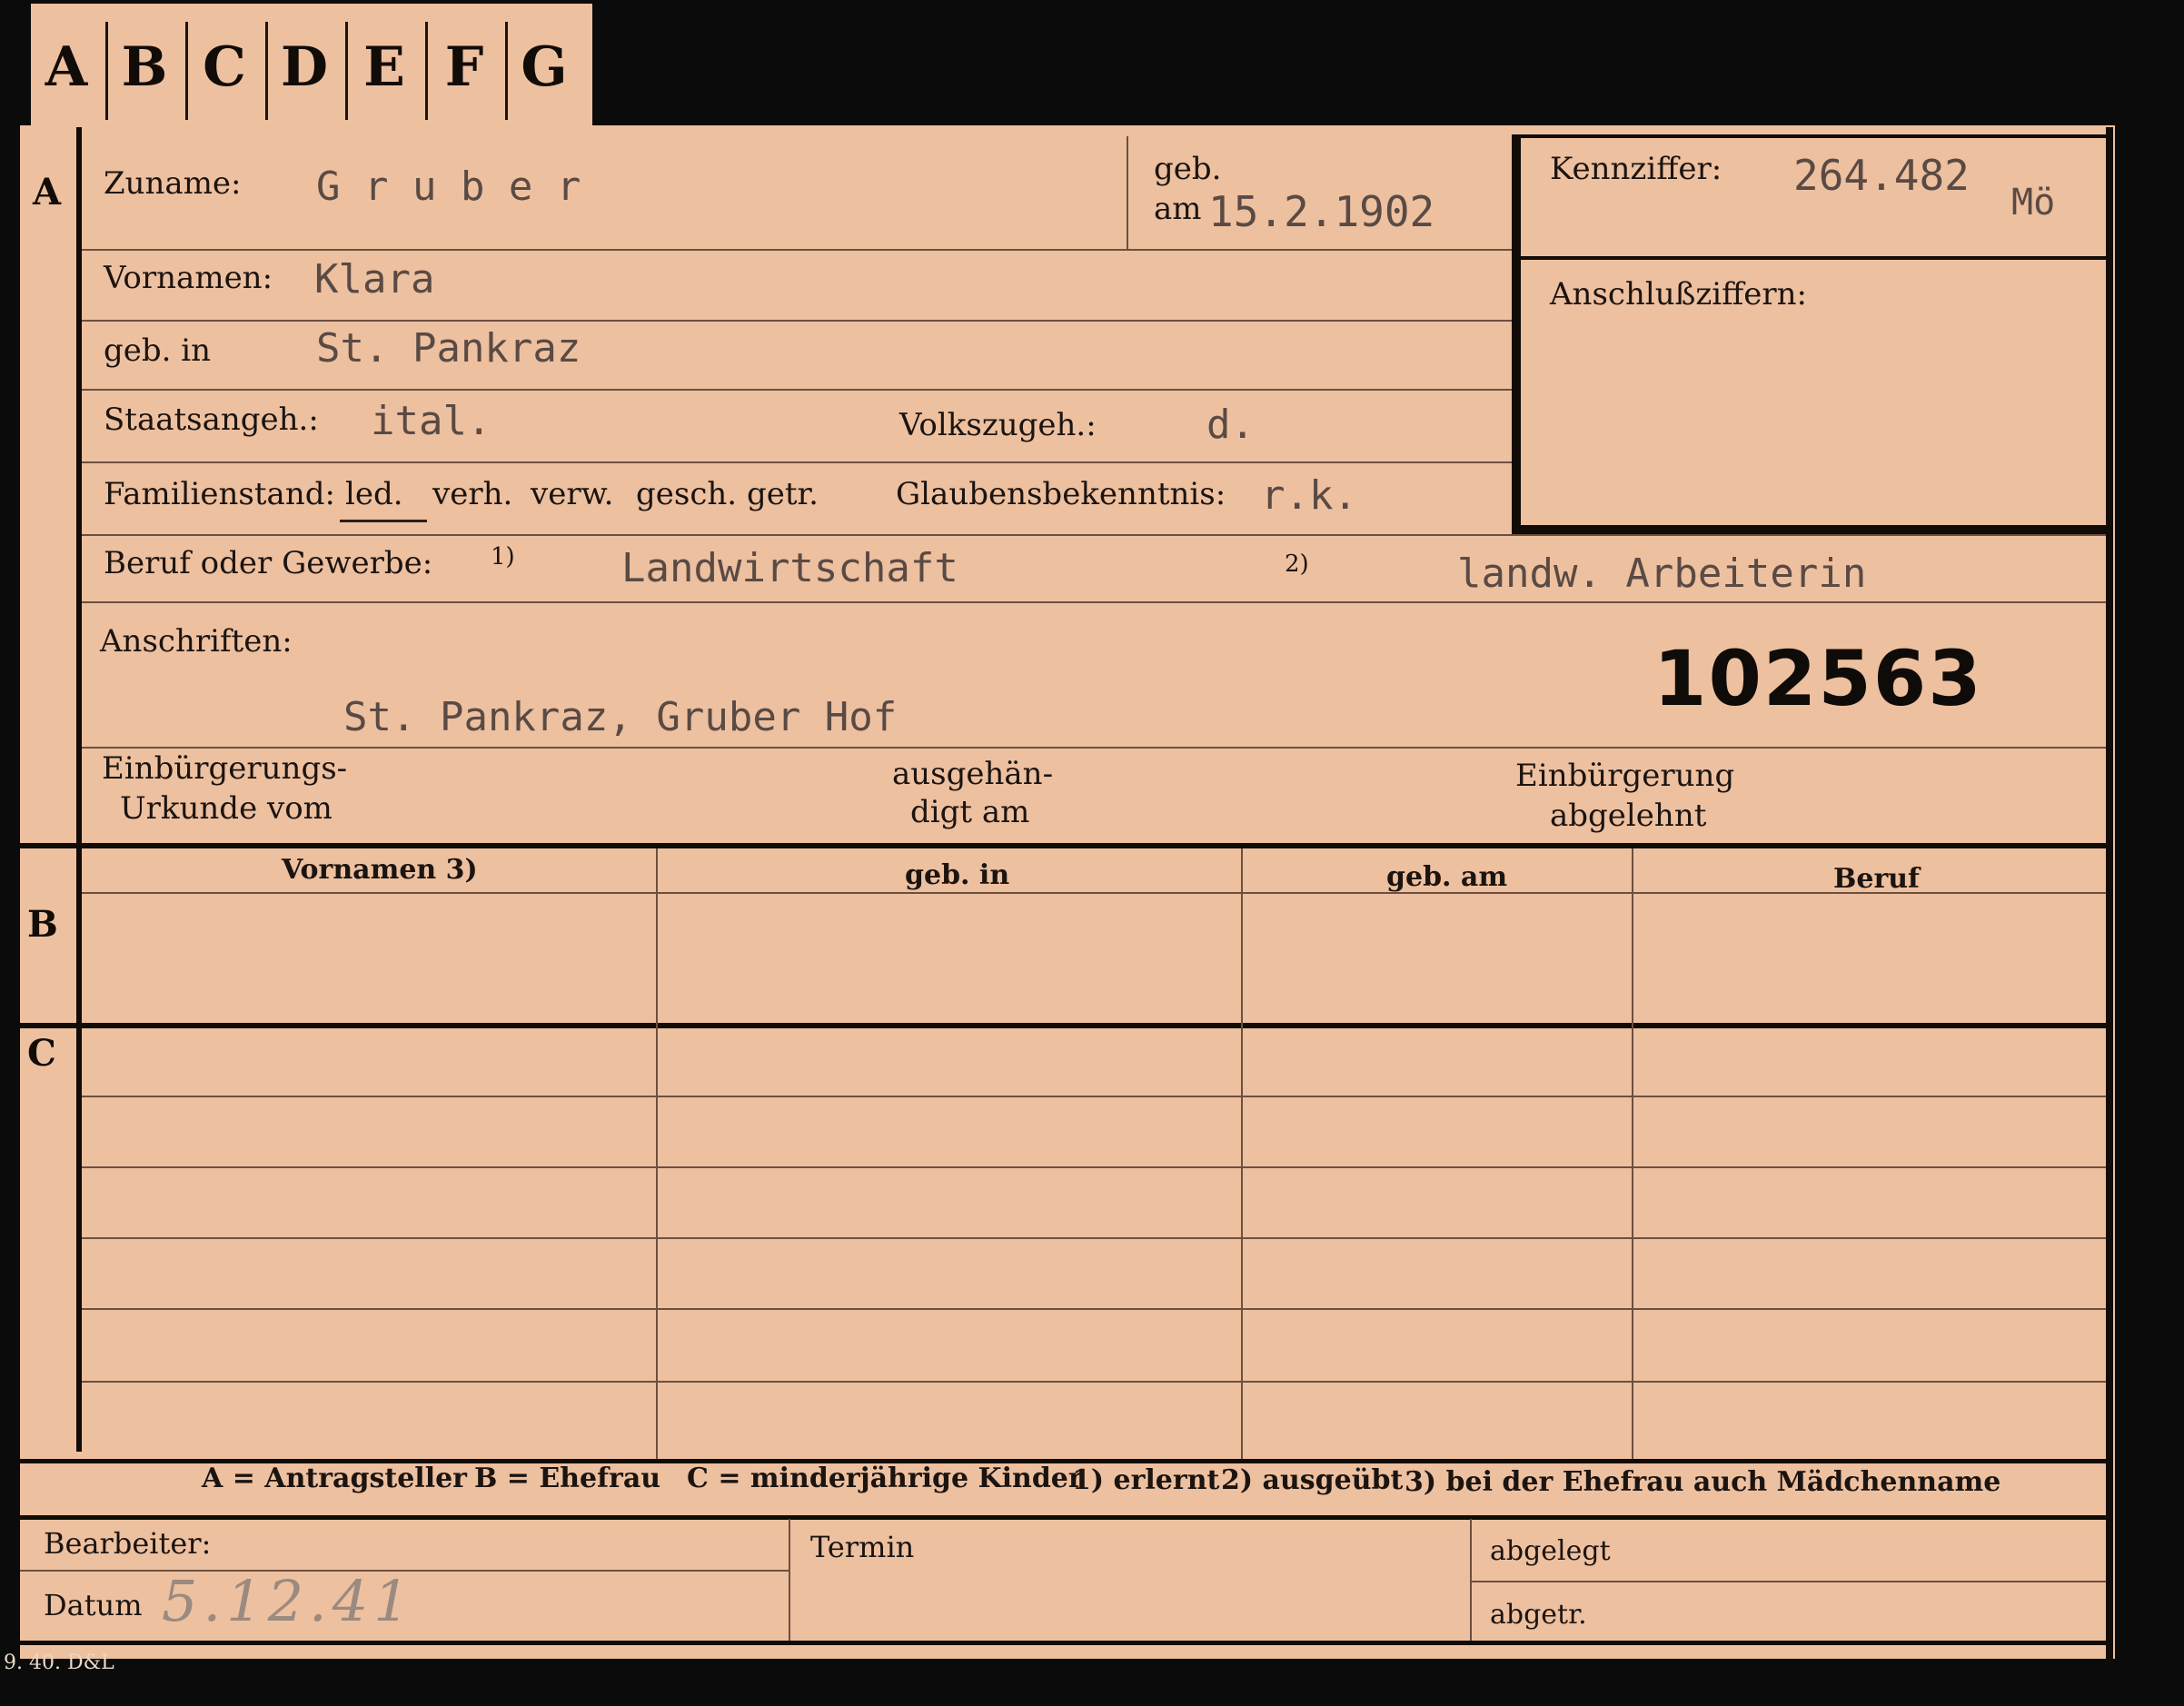 The image size is (2184, 1706). I want to click on legend-children: C = minderjährige Kinder, so click(885, 1478).